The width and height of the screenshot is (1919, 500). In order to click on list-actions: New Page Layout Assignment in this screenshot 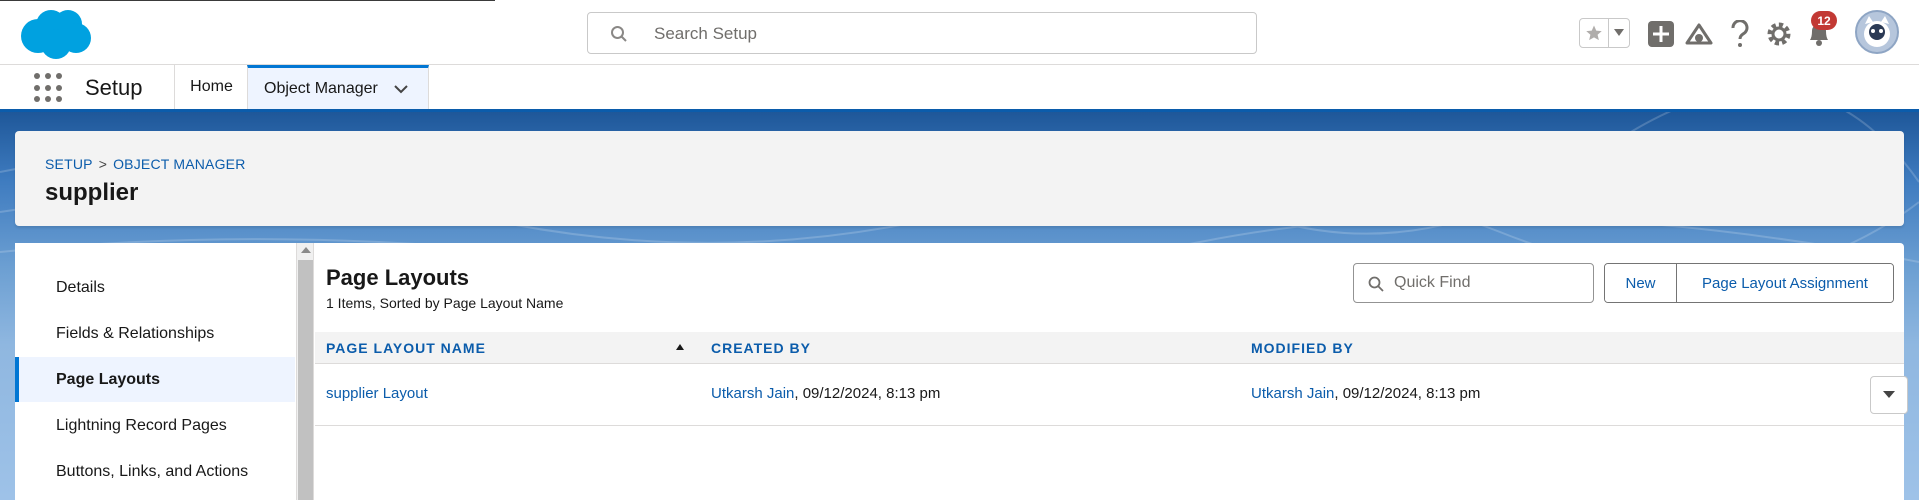, I will do `click(1749, 283)`.